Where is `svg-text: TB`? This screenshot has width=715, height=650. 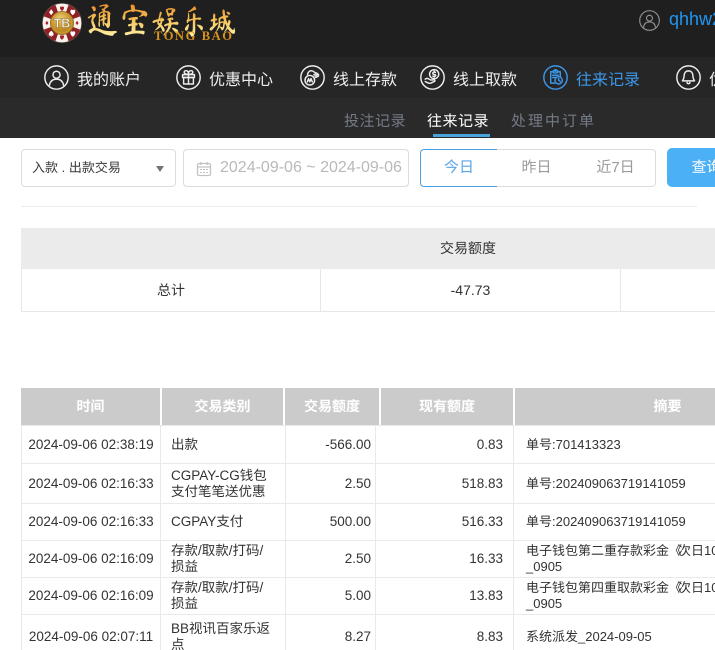 svg-text: TB is located at coordinates (62, 24).